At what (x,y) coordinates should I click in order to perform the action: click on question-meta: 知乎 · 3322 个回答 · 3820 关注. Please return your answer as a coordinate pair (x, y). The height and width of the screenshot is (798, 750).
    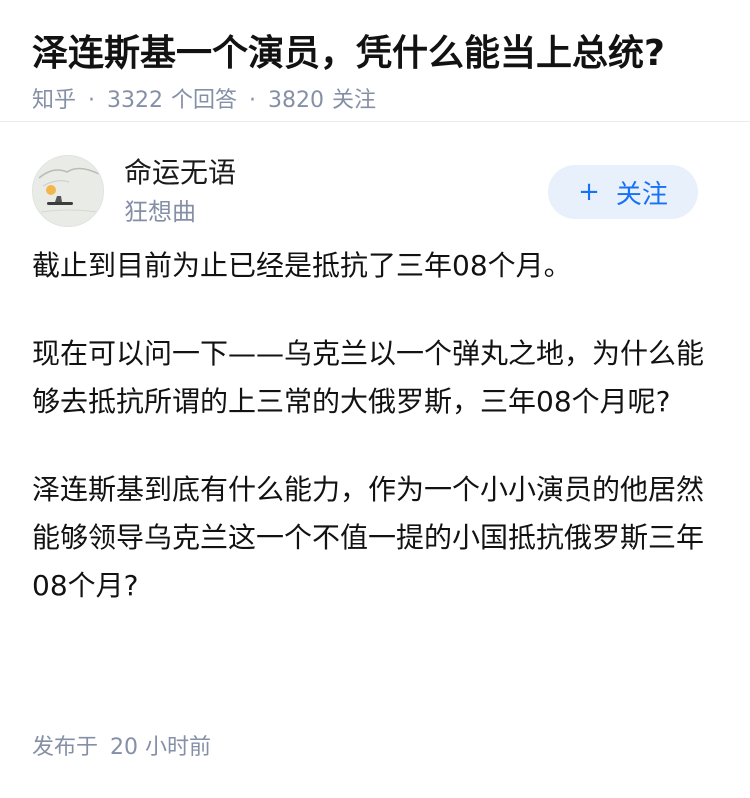
    Looking at the image, I should click on (375, 101).